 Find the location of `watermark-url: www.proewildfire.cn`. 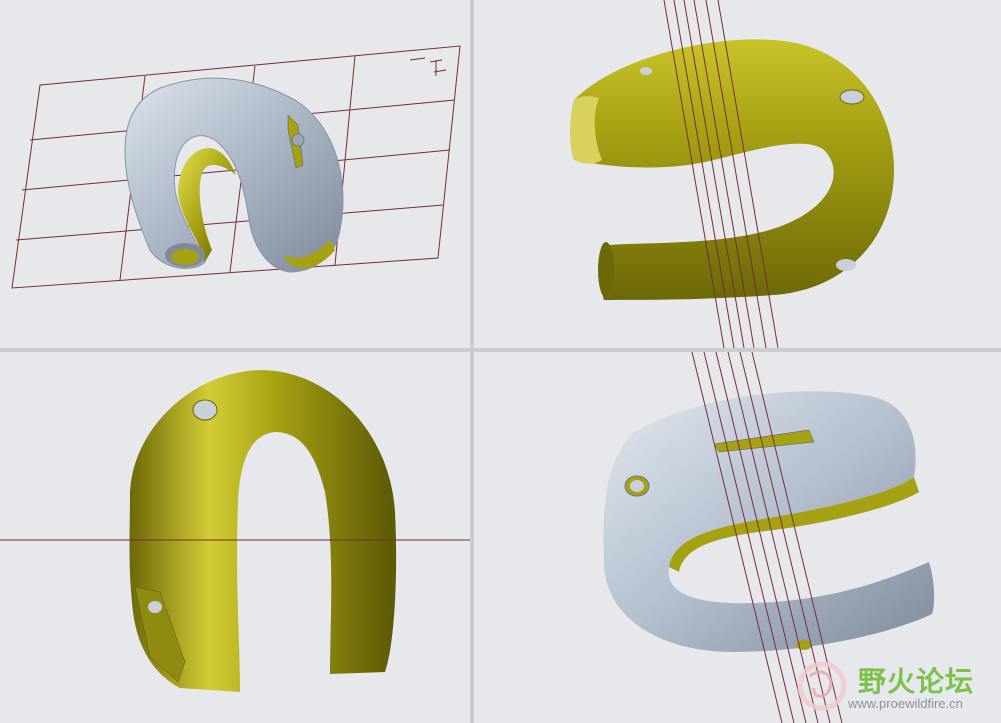

watermark-url: www.proewildfire.cn is located at coordinates (905, 703).